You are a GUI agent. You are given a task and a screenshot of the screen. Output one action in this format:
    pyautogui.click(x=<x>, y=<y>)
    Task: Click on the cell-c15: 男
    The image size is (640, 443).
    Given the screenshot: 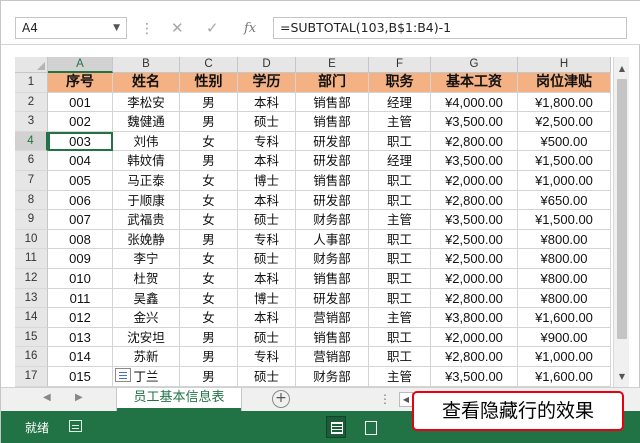 What is the action you would take?
    pyautogui.click(x=209, y=337)
    